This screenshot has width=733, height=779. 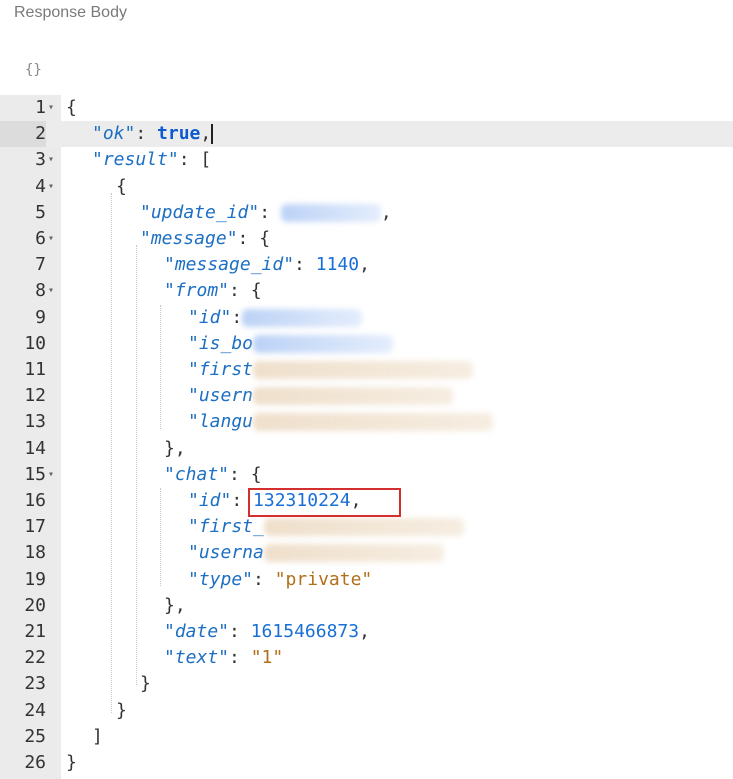 What do you see at coordinates (323, 579) in the screenshot?
I see `token-str: "private"` at bounding box center [323, 579].